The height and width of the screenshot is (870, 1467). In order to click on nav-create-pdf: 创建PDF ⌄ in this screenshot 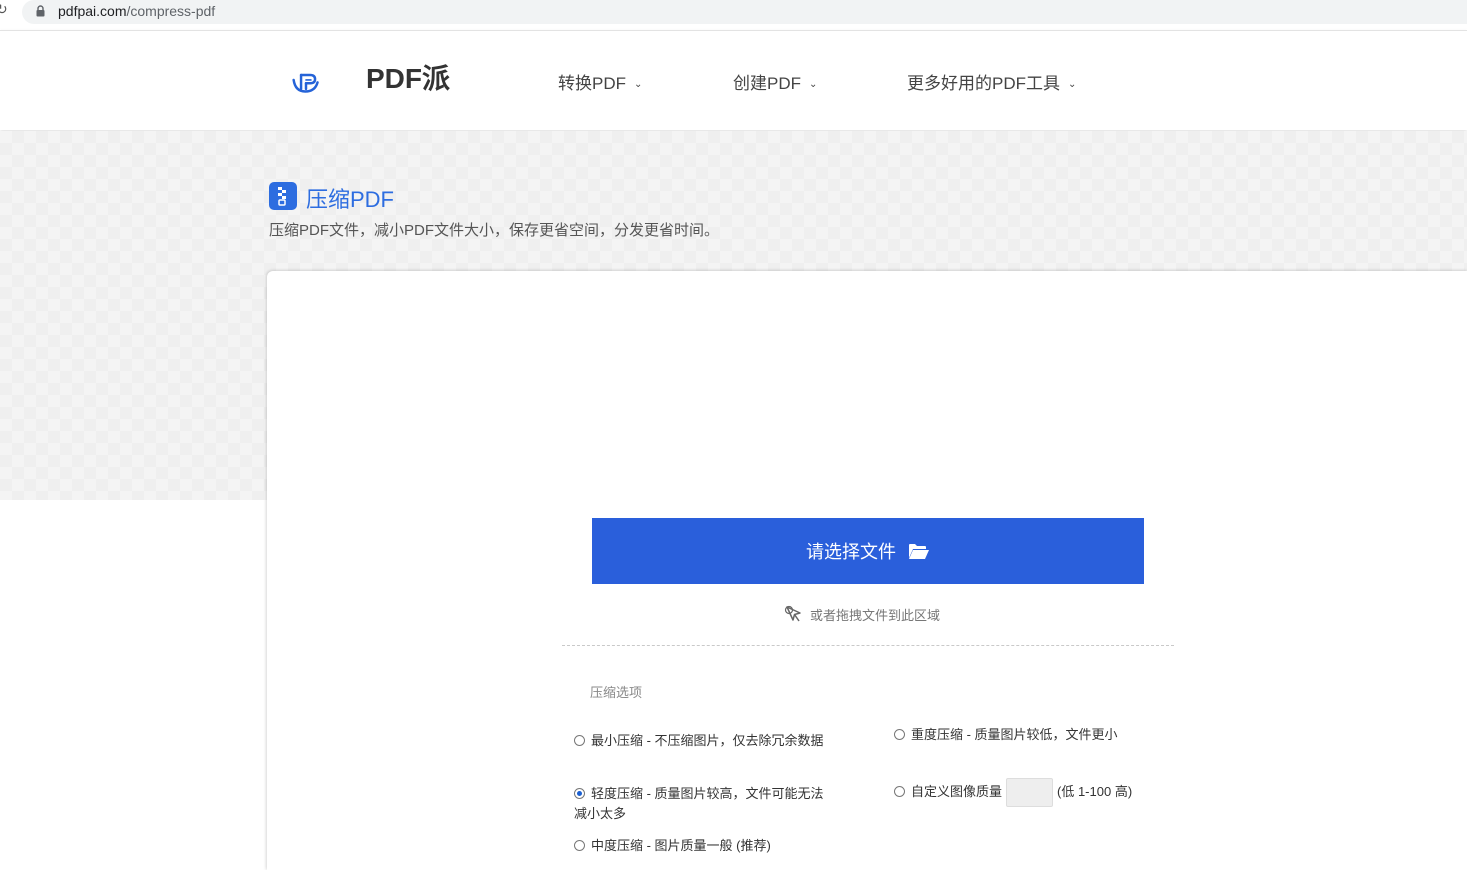, I will do `click(775, 81)`.